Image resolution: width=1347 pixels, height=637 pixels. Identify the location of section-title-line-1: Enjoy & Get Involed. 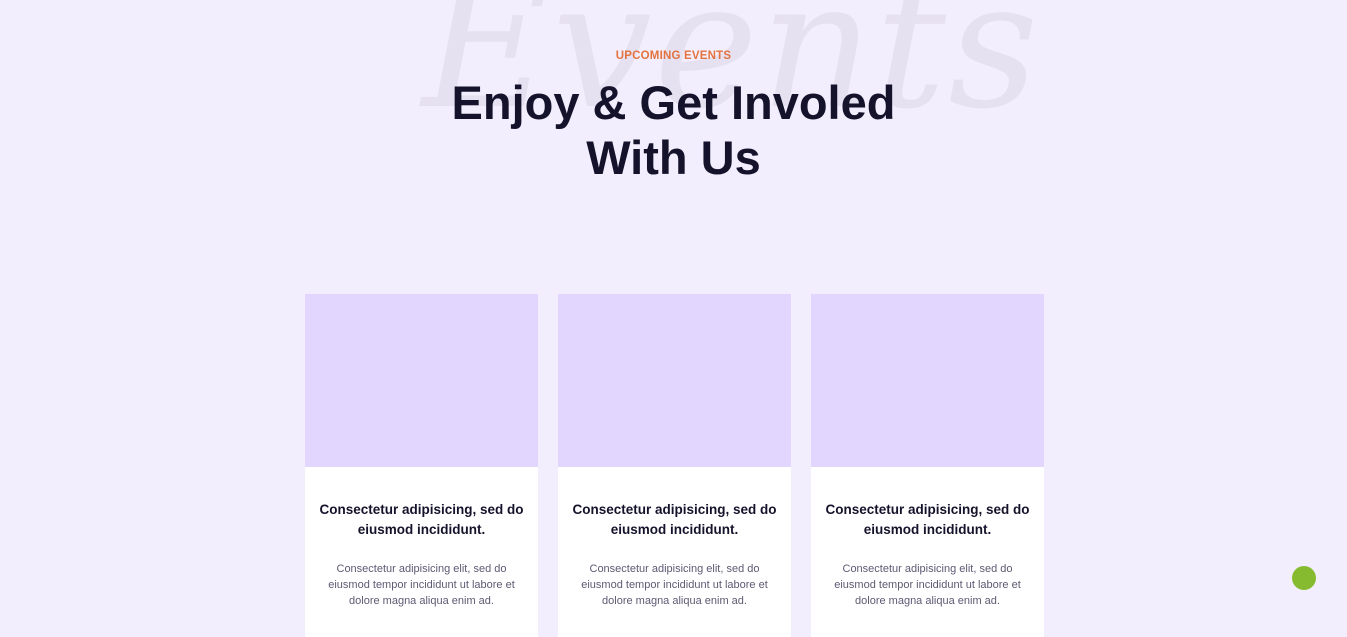
(673, 102).